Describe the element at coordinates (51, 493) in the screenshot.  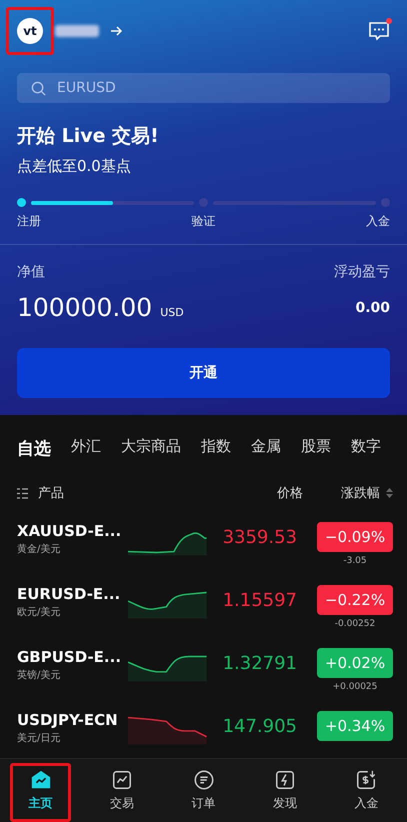
I see `column-header: 产品` at that location.